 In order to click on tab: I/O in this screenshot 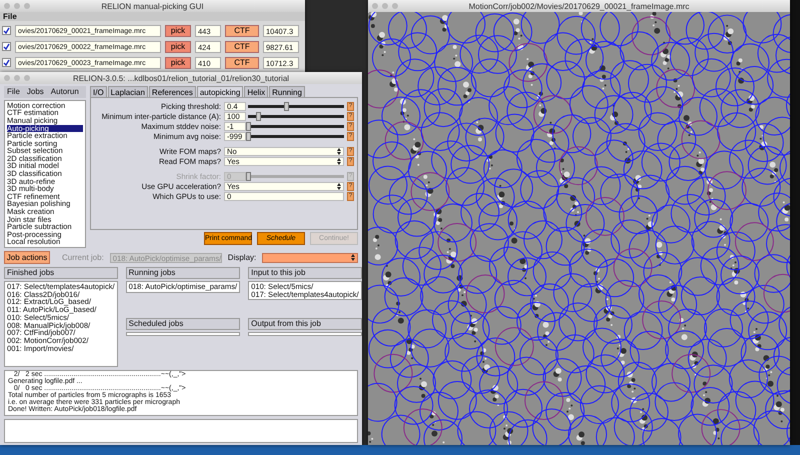, I will do `click(98, 91)`.